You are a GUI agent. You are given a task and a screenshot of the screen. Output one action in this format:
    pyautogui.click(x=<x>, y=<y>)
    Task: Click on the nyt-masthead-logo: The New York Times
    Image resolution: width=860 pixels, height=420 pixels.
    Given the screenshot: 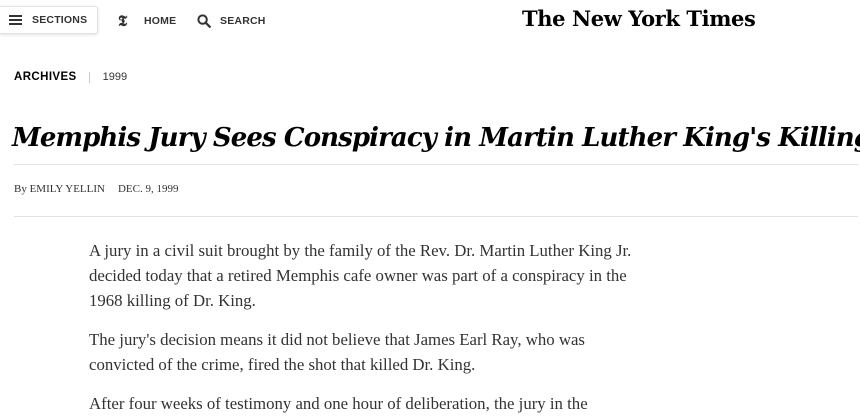 What is the action you would take?
    pyautogui.click(x=639, y=18)
    